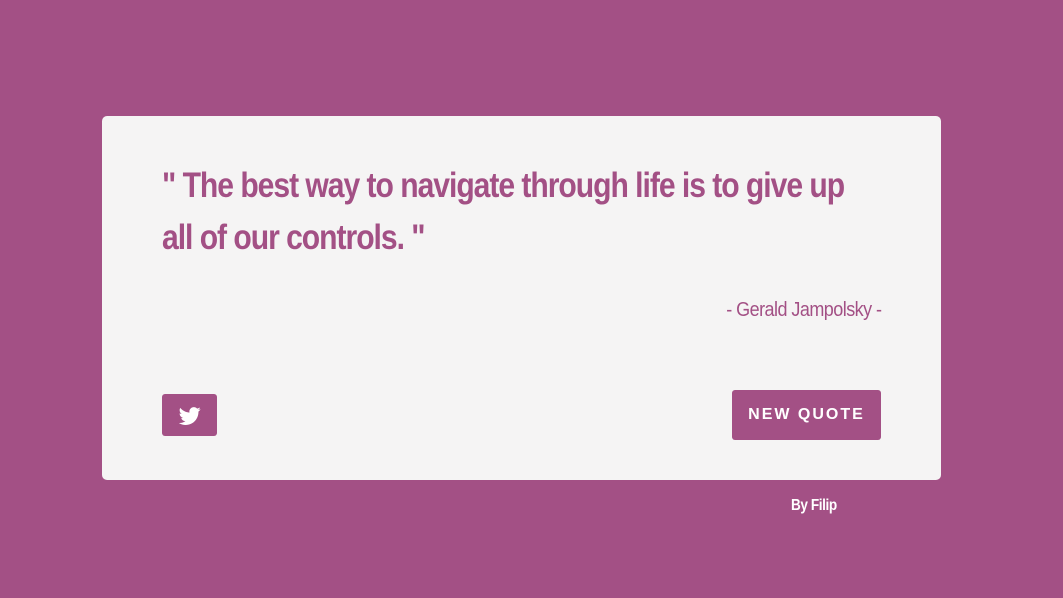  Describe the element at coordinates (814, 505) in the screenshot. I see `author-credit: By Filip` at that location.